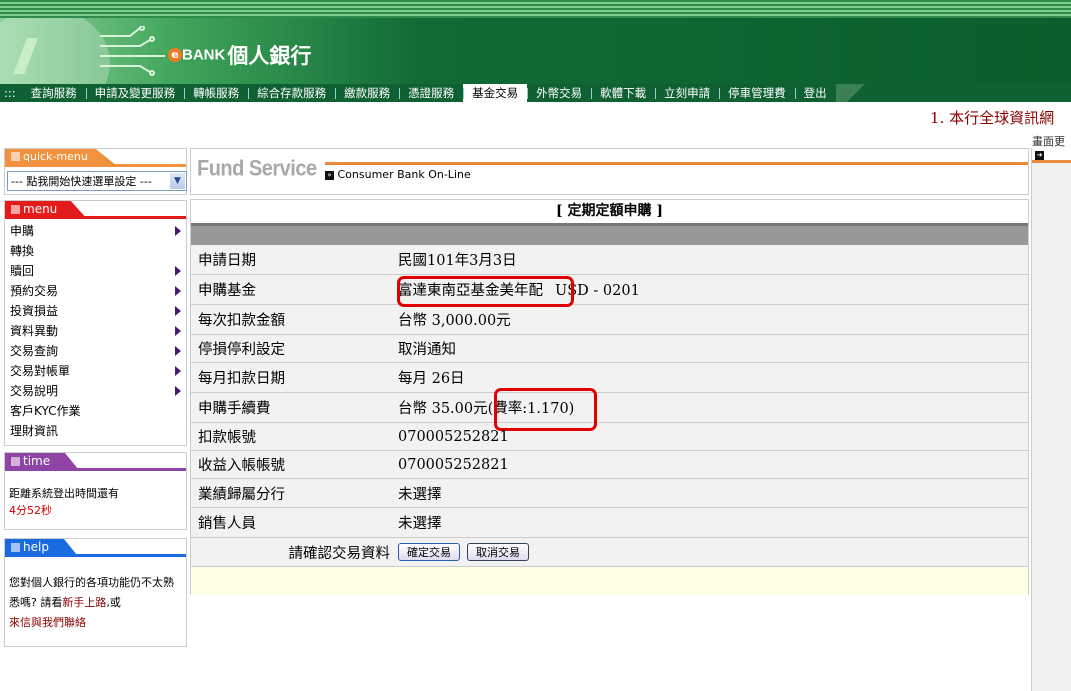 This screenshot has width=1071, height=691. I want to click on menu-item: 轉換, so click(95, 251).